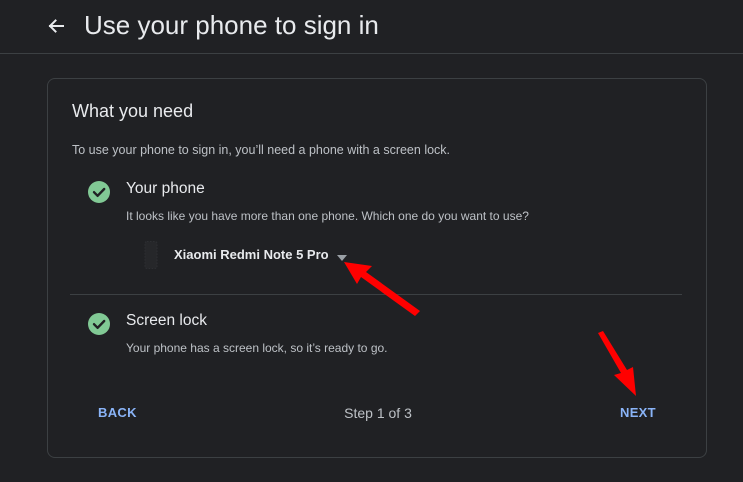  Describe the element at coordinates (117, 413) in the screenshot. I see `back-button: BACK` at that location.